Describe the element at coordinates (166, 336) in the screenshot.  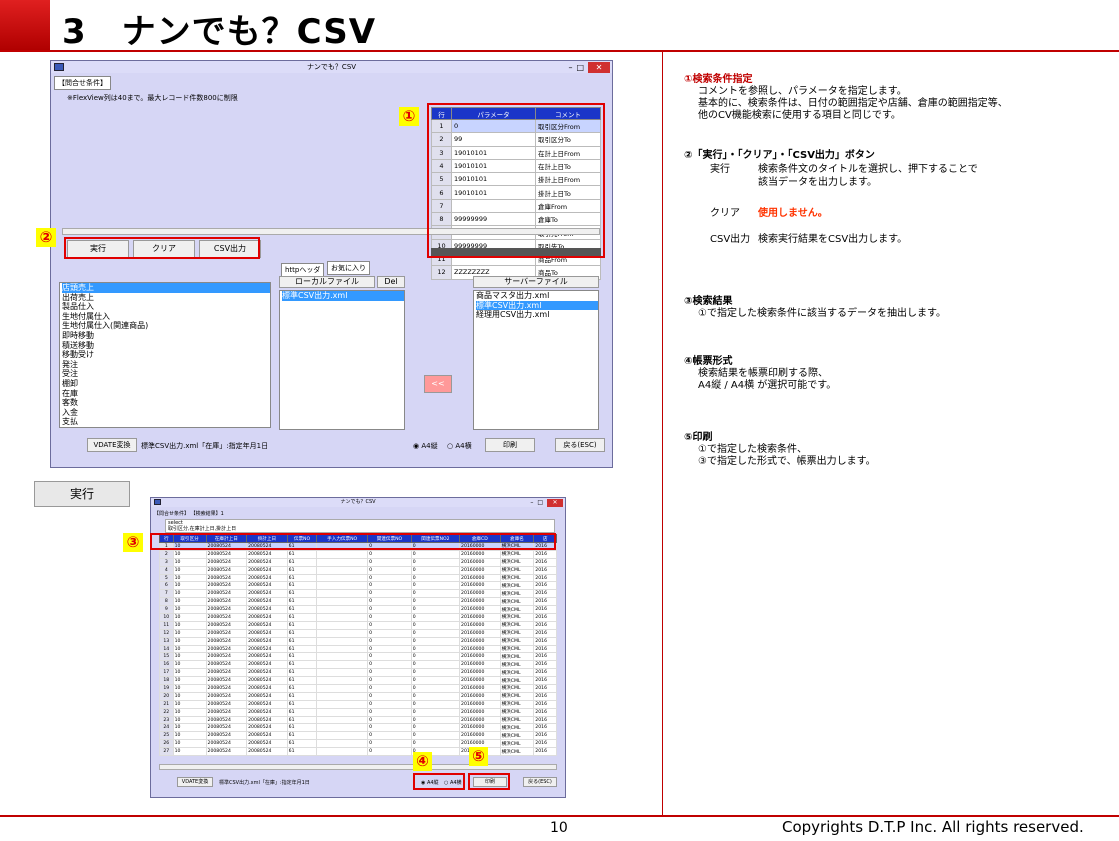
I see `query-category-item: 即時移動` at that location.